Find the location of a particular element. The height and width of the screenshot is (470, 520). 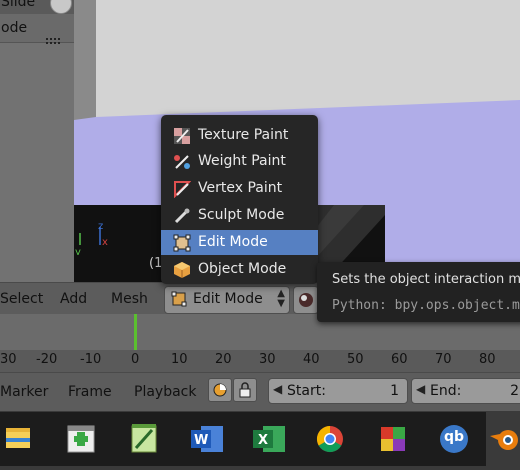

start-frame-label: Start: is located at coordinates (306, 391).